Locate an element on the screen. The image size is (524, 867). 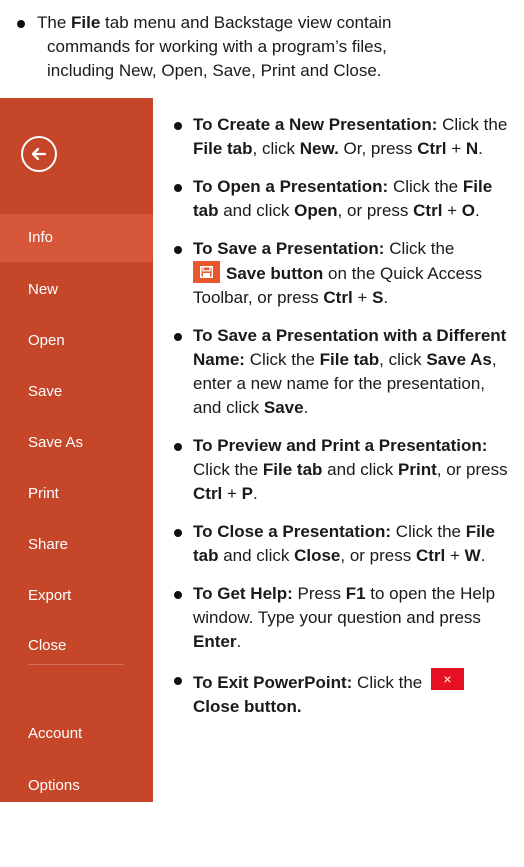
backstage-item-save-as: Save As is located at coordinates (76, 443).